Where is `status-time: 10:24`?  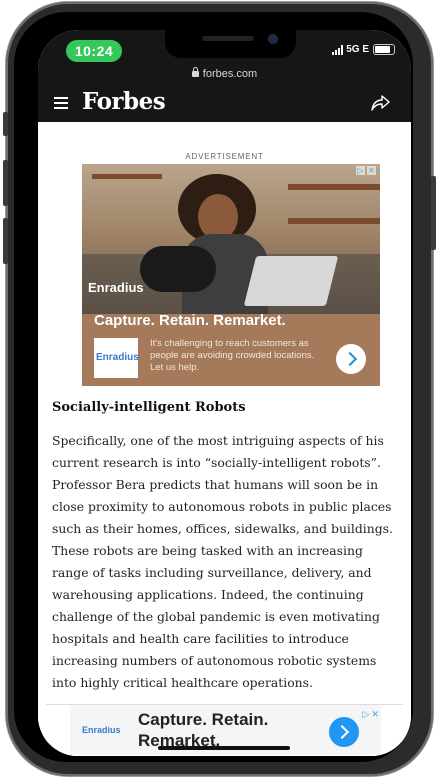 status-time: 10:24 is located at coordinates (94, 51).